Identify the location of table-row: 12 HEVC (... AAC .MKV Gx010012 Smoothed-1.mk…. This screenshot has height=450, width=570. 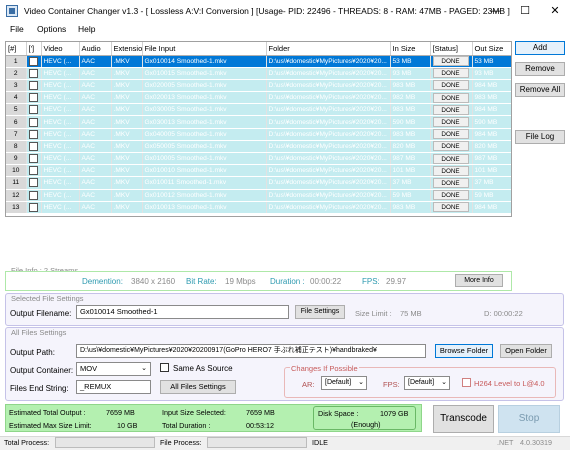
(258, 195).